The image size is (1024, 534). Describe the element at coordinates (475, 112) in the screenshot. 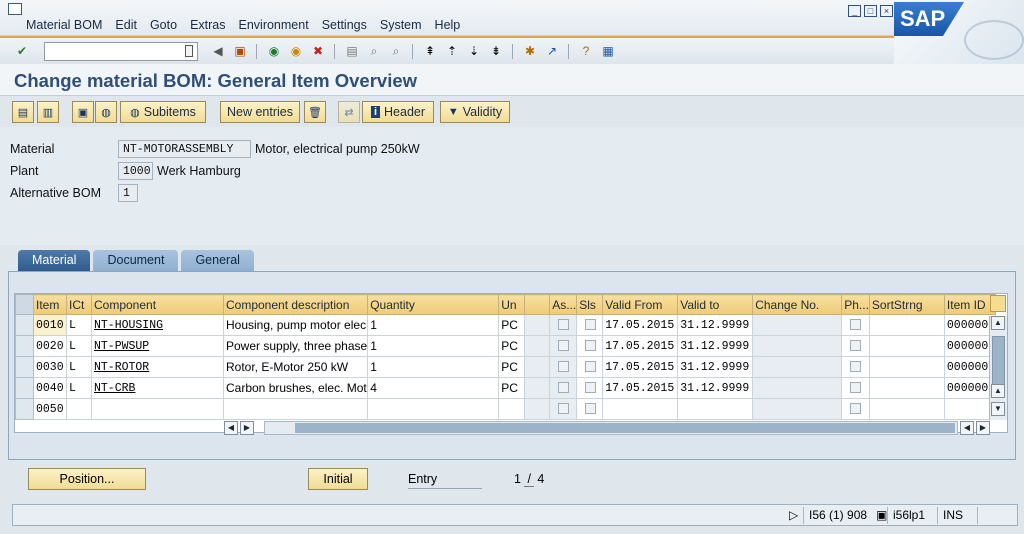

I see `validity-button: ▼ Validity` at that location.